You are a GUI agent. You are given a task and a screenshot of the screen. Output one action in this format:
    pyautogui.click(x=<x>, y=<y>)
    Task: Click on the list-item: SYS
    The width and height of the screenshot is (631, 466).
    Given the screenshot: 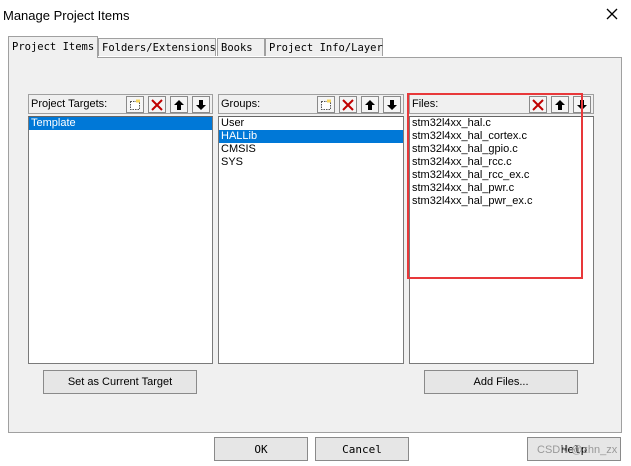 What is the action you would take?
    pyautogui.click(x=311, y=162)
    